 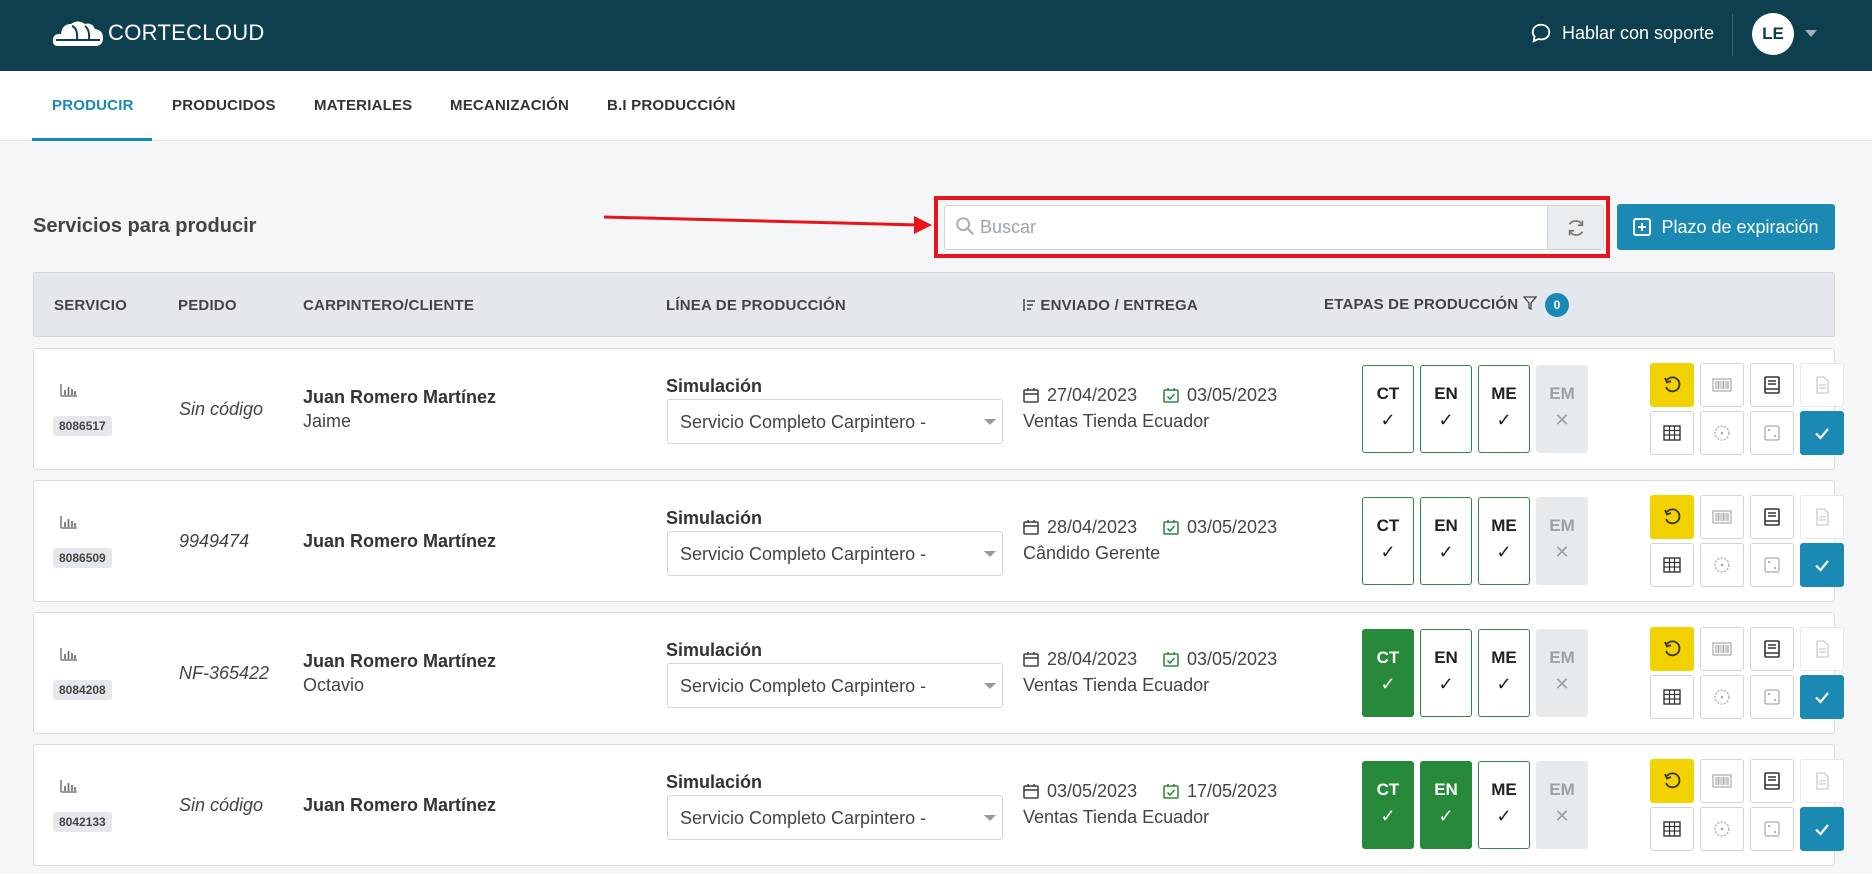 What do you see at coordinates (92, 139) in the screenshot?
I see `active-tab-indicator` at bounding box center [92, 139].